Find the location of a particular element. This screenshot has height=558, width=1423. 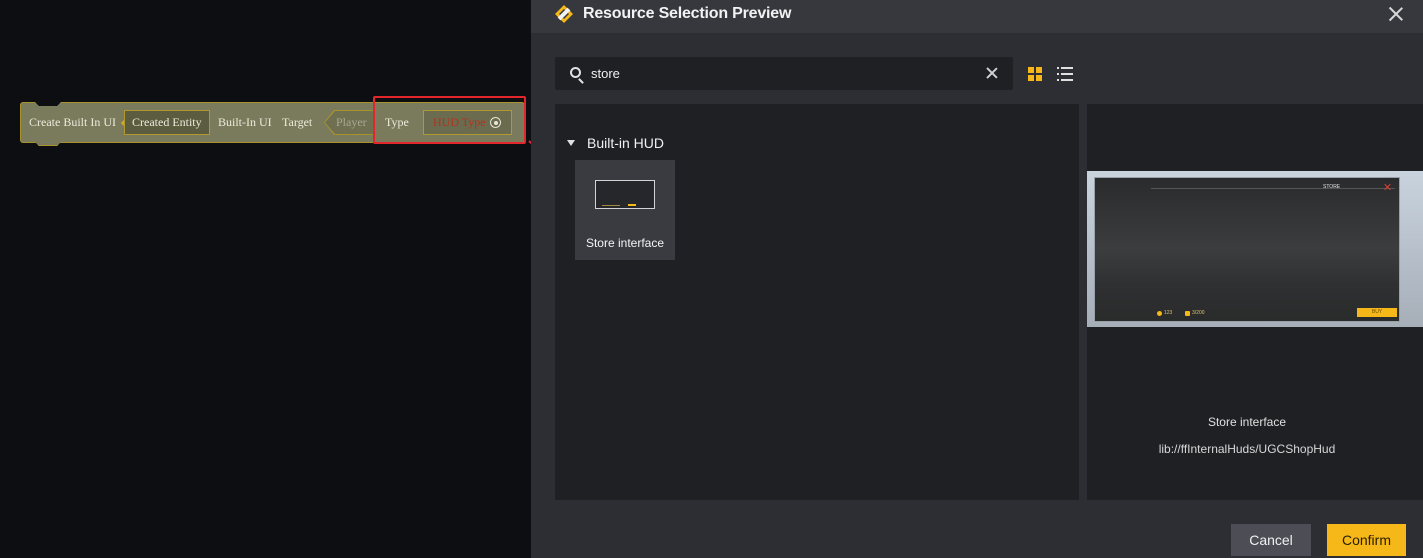

node-title: Create Built In UI is located at coordinates (72, 122).